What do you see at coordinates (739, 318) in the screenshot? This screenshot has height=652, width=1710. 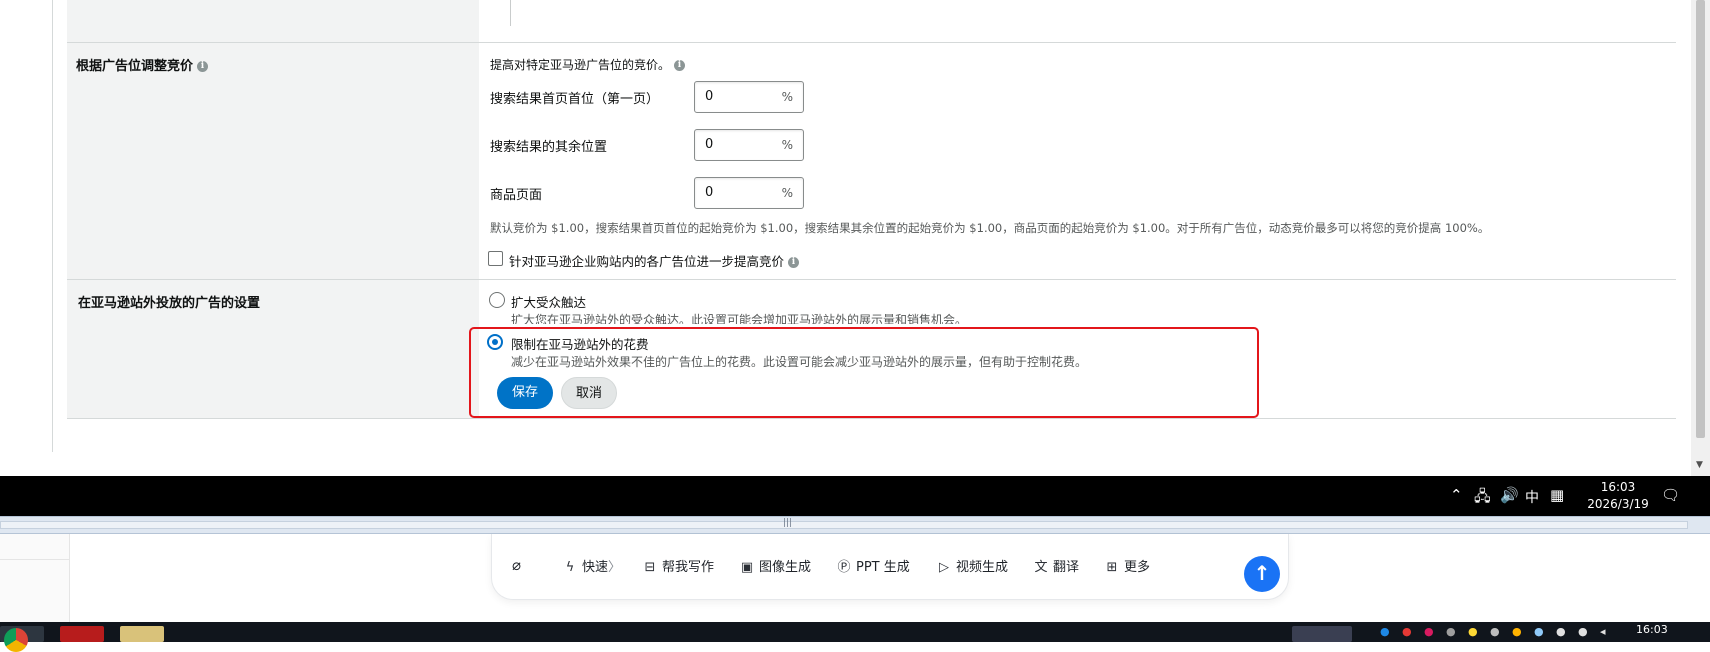 I see `expand-reach-desc: 扩大您在亚马逊站外的受众触达。此设置可能会增加亚马逊站外的展示量和销售机会。` at bounding box center [739, 318].